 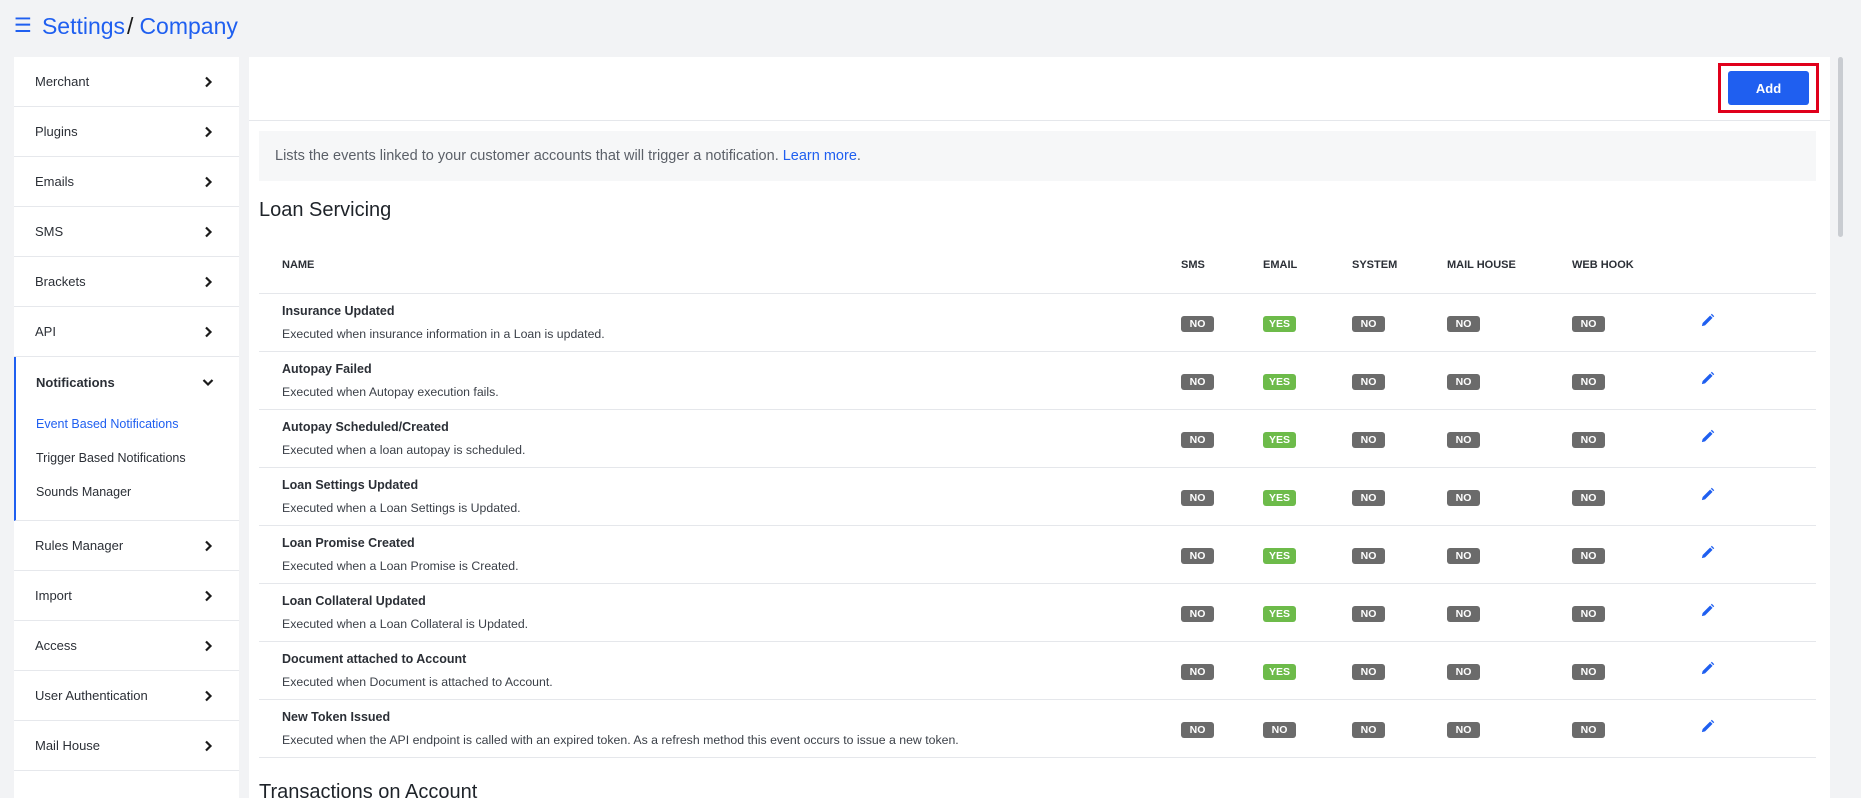 I want to click on sidebar-item-label: API, so click(x=45, y=331).